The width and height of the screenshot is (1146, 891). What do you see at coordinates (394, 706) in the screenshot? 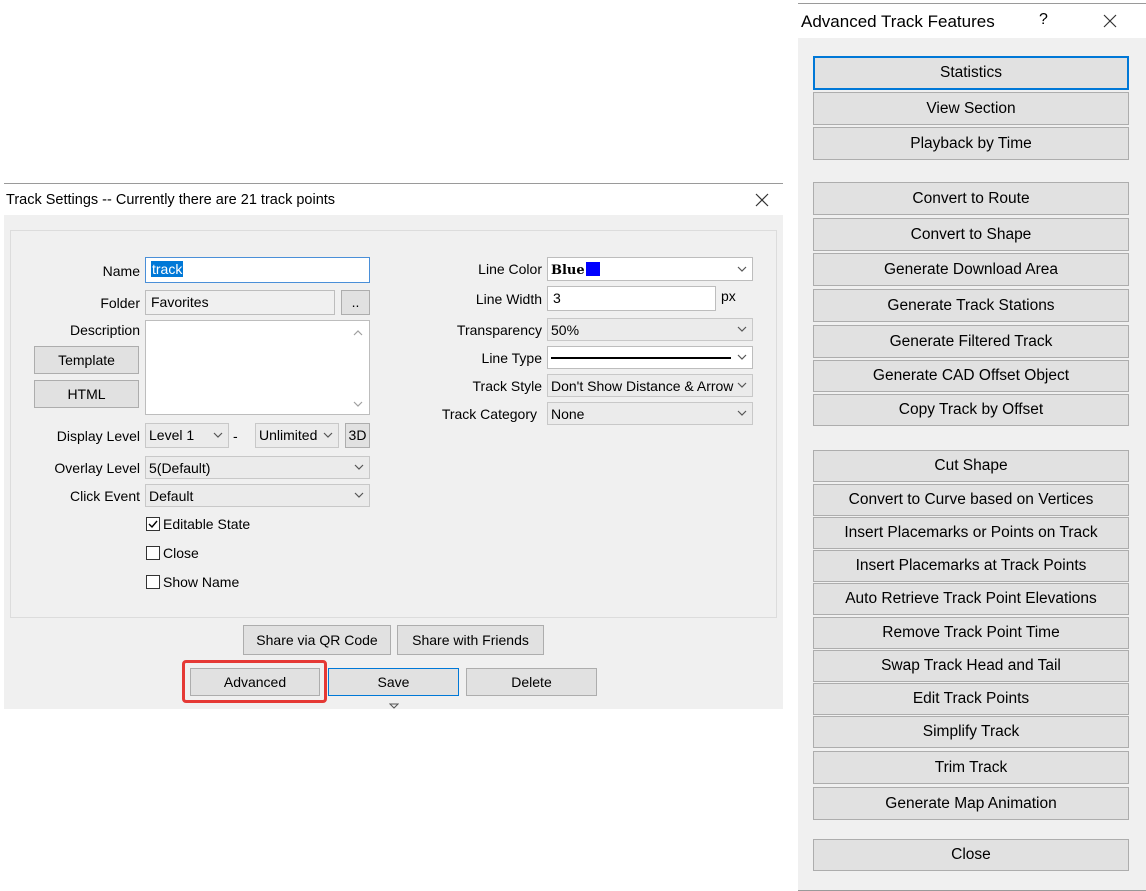
I see `expand-arrow-icon` at bounding box center [394, 706].